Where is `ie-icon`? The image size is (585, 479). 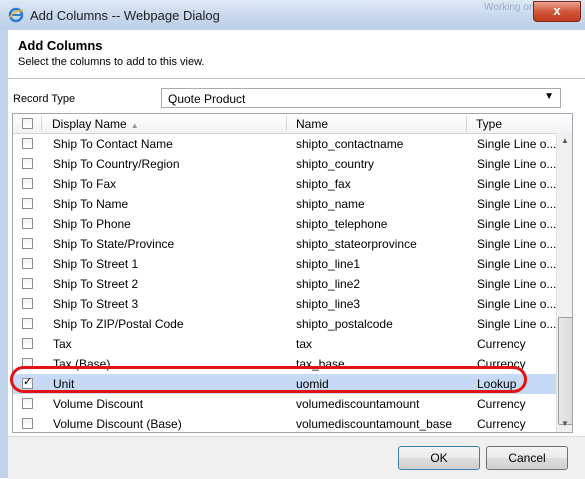
ie-icon is located at coordinates (16, 15).